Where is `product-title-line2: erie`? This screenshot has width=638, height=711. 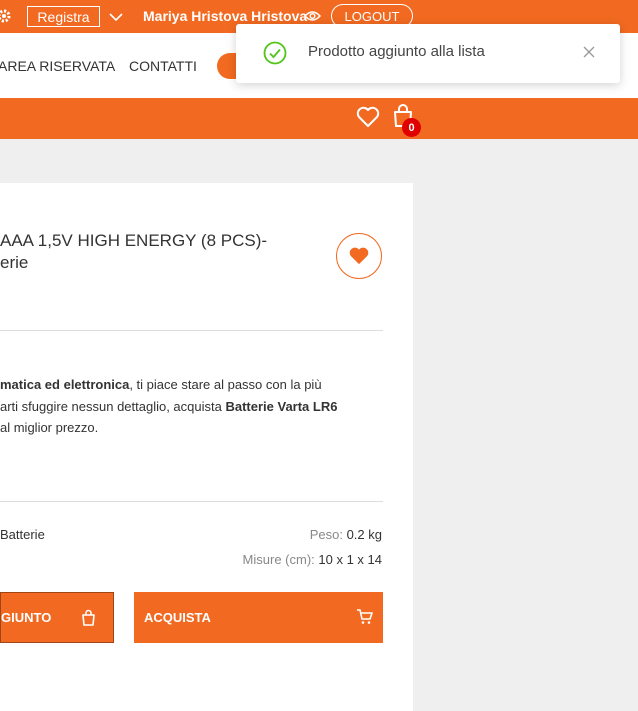
product-title-line2: erie is located at coordinates (14, 262).